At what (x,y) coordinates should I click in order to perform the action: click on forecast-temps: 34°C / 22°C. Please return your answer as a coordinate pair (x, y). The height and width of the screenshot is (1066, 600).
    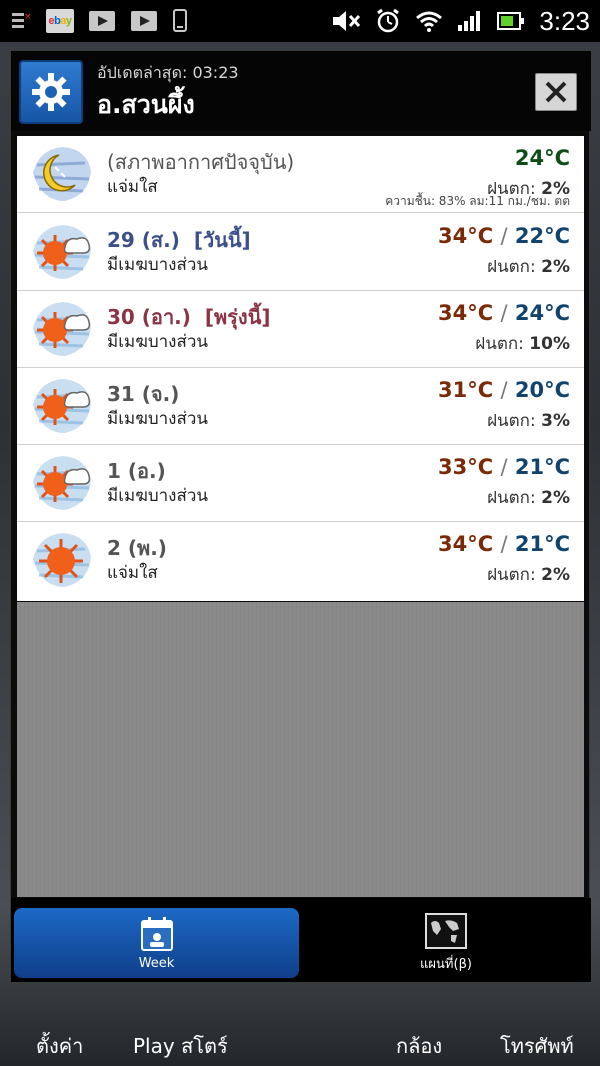
    Looking at the image, I should click on (504, 236).